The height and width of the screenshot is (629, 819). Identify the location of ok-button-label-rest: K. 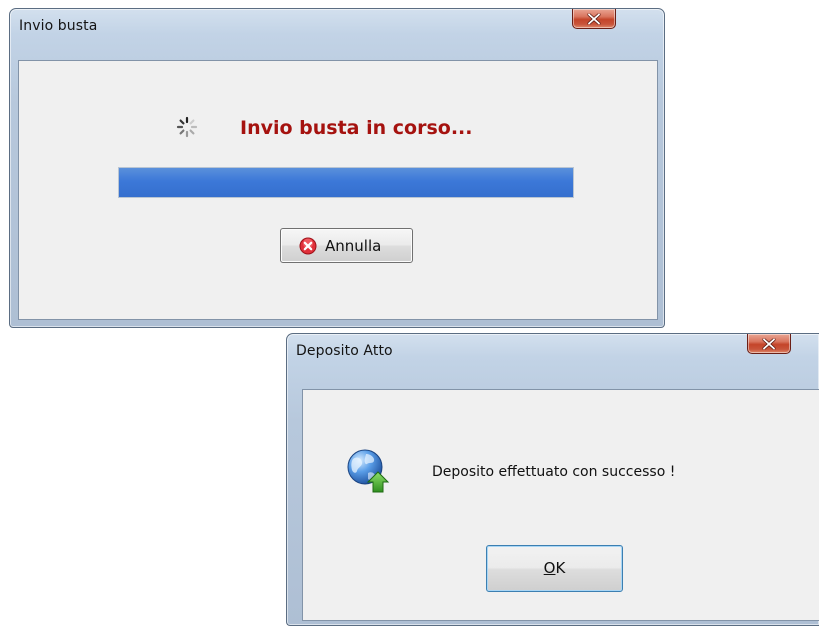
(560, 568).